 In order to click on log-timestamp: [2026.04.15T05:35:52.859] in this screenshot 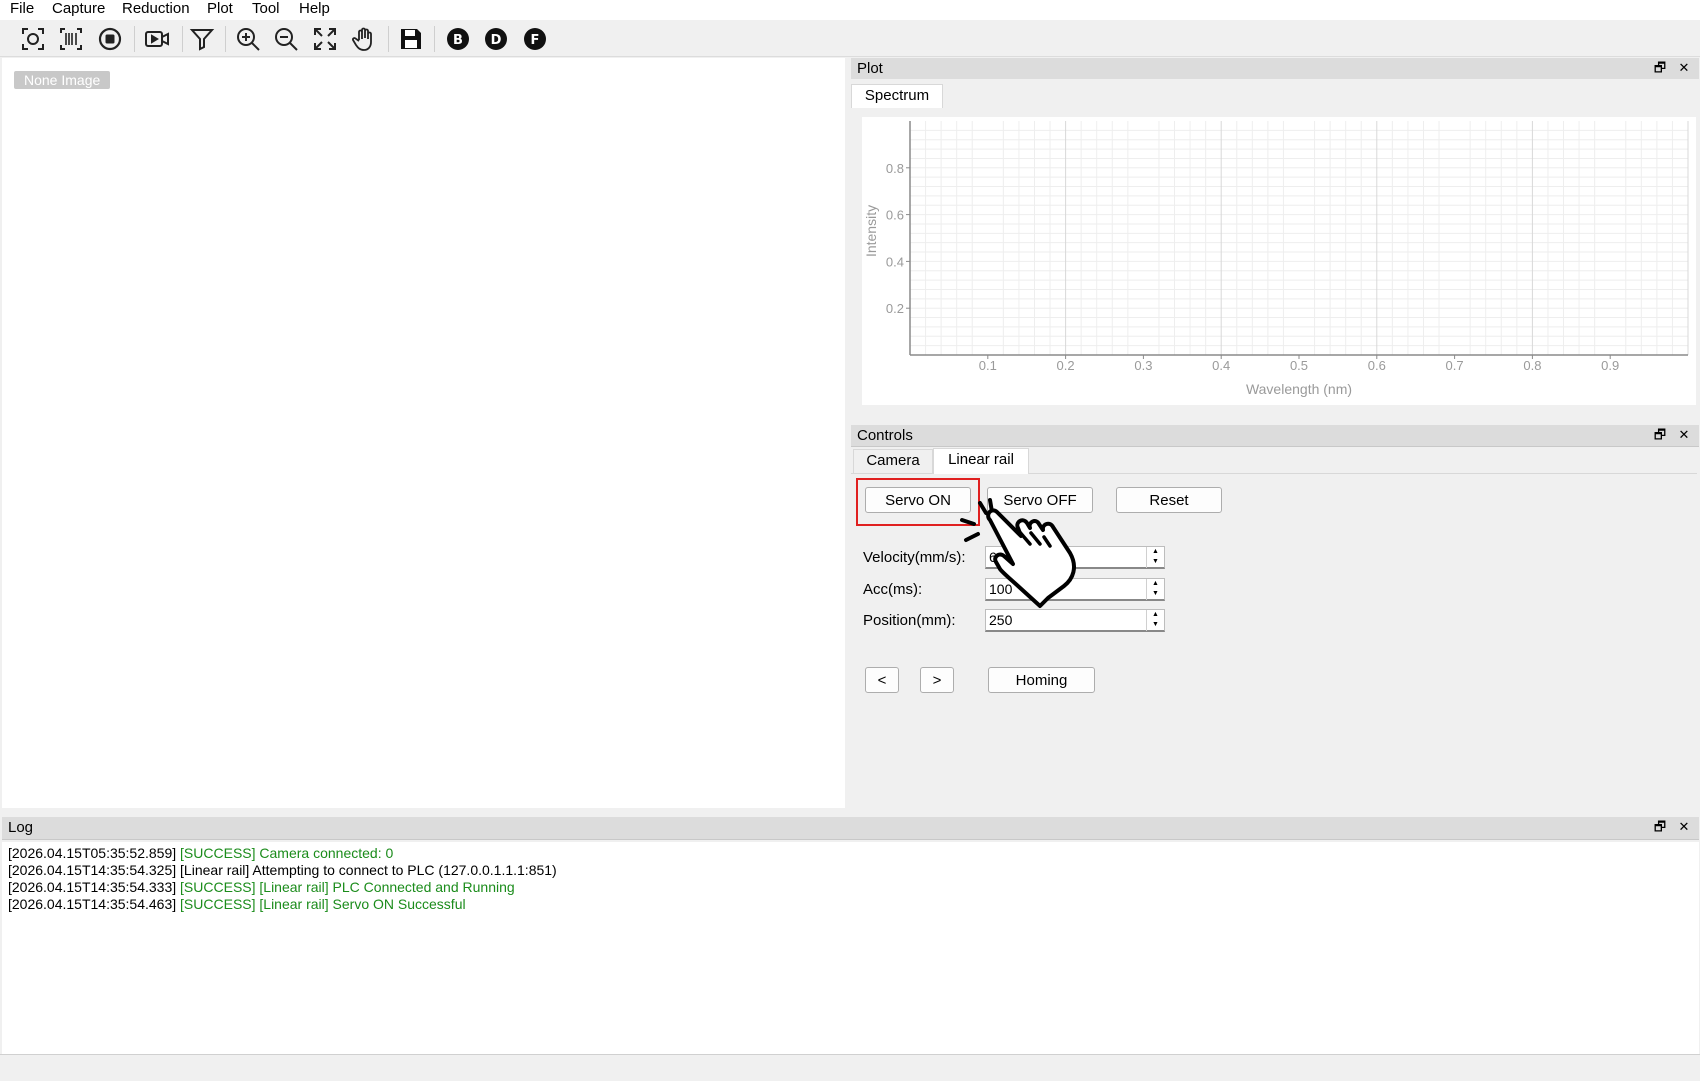, I will do `click(92, 853)`.